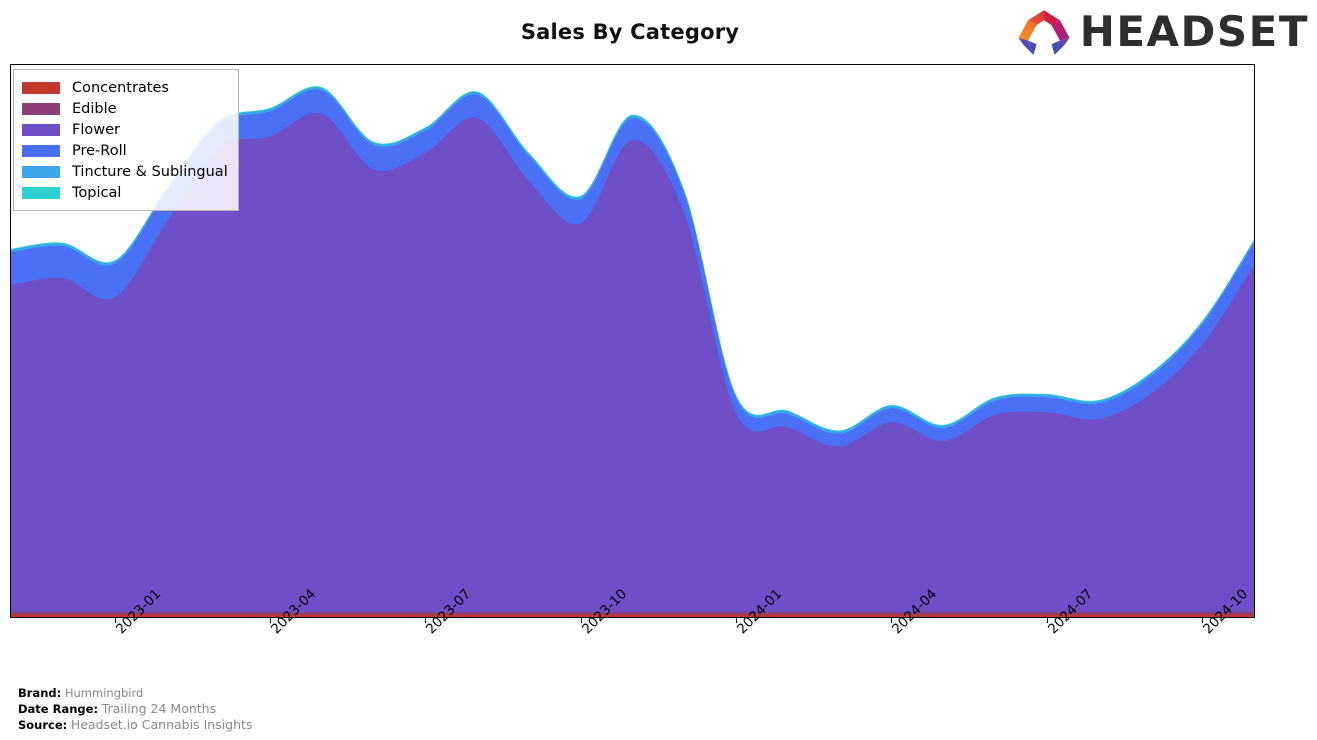 This screenshot has width=1317, height=740. I want to click on legend-swatch-pre-roll, so click(41, 150).